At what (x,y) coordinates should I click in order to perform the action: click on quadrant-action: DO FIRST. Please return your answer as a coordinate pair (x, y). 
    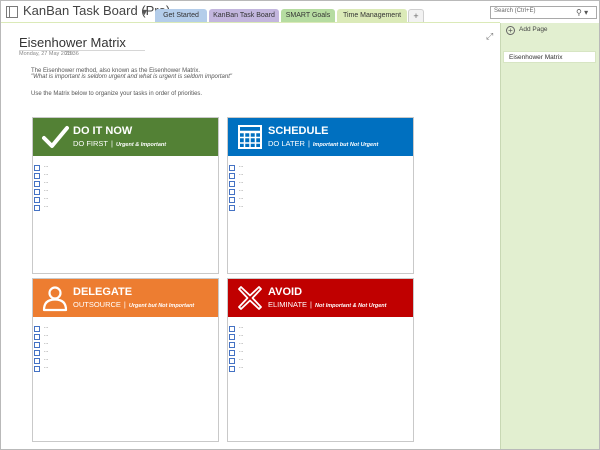
    Looking at the image, I should click on (90, 143).